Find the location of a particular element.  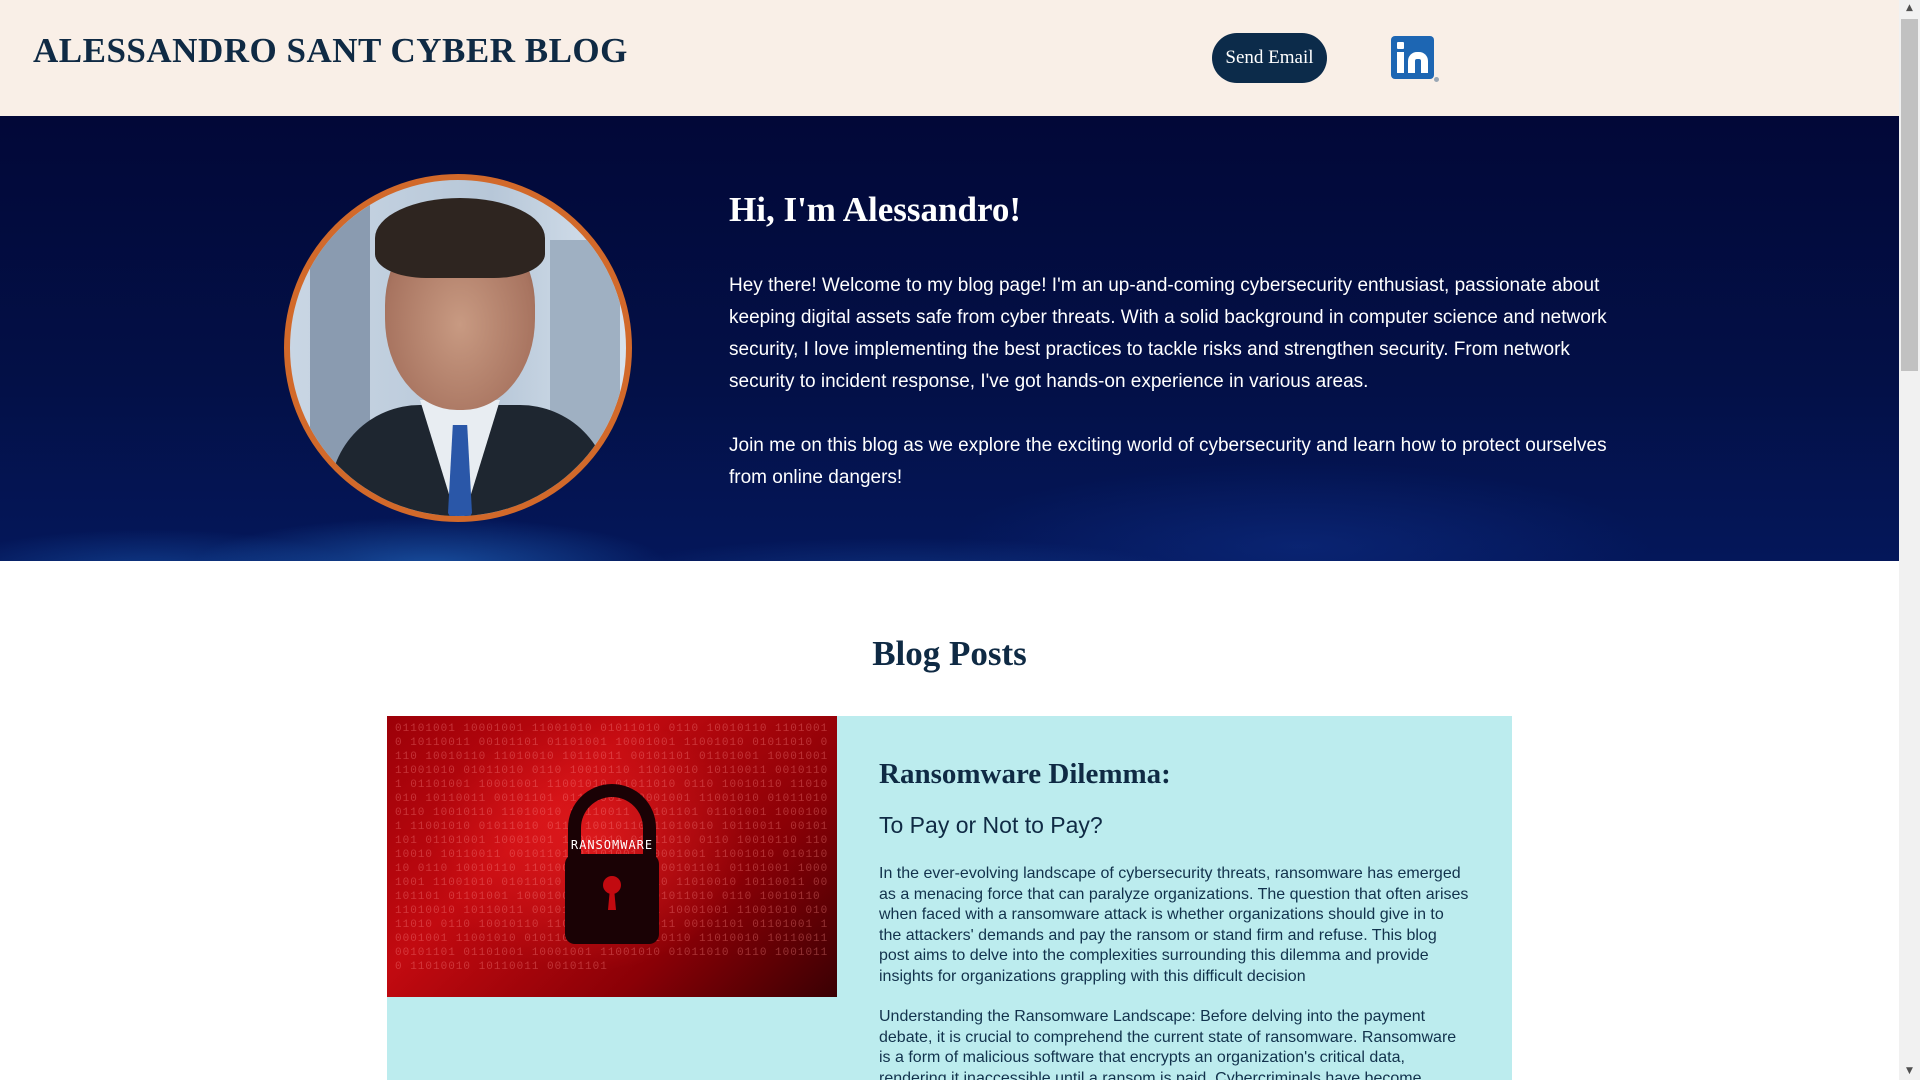

post-subtitle: To Pay or Not to Pay? is located at coordinates (991, 825).